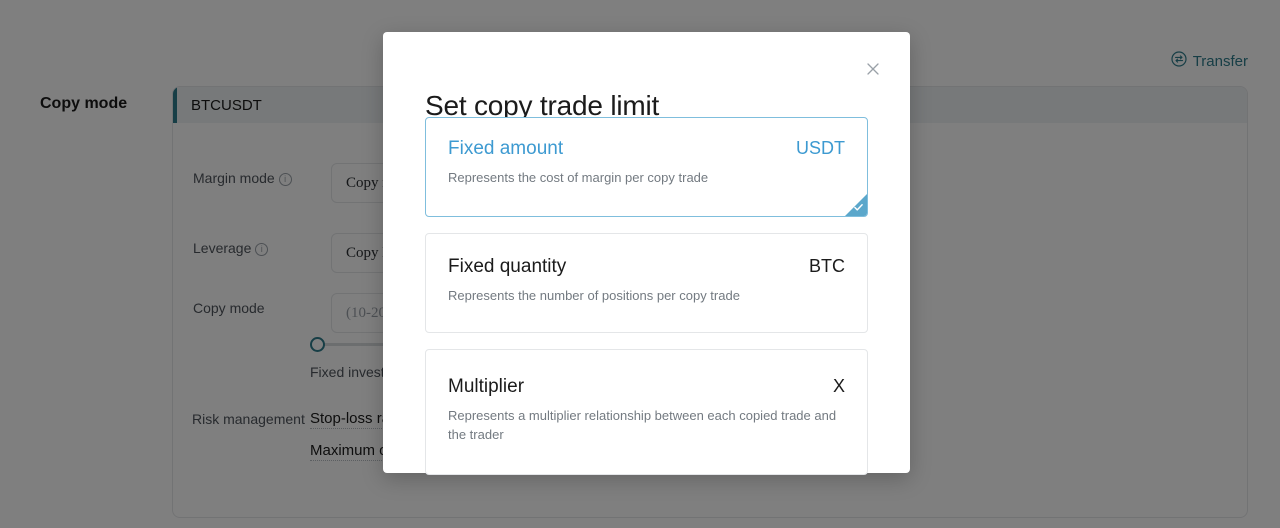 The width and height of the screenshot is (1280, 528). What do you see at coordinates (873, 69) in the screenshot?
I see `close-icon` at bounding box center [873, 69].